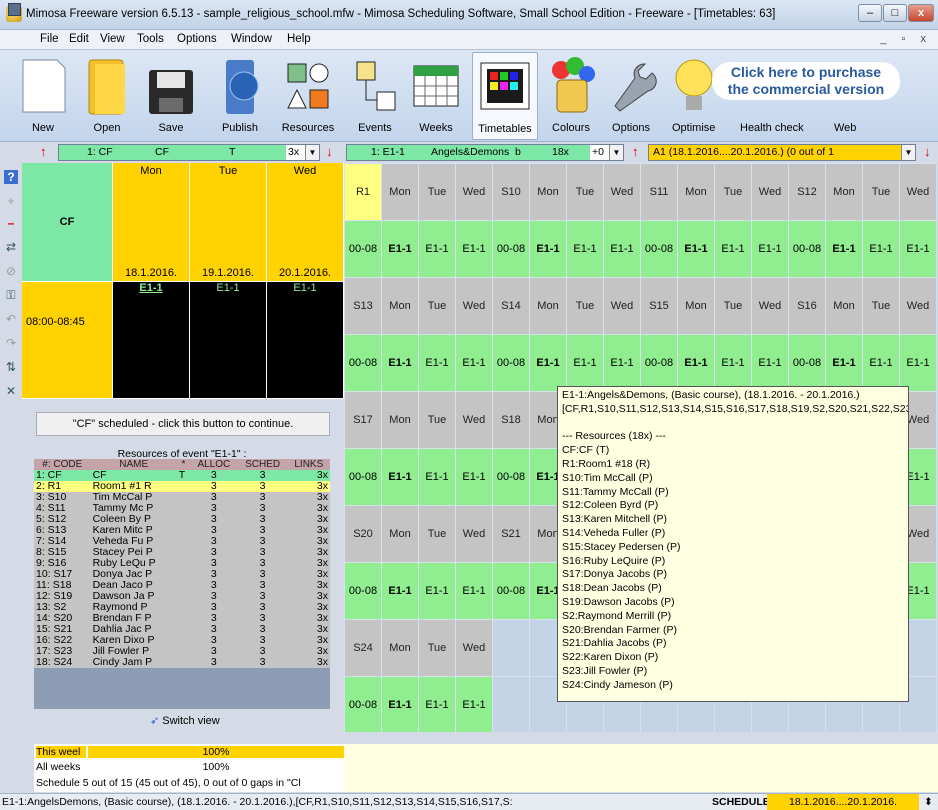  What do you see at coordinates (182, 629) in the screenshot?
I see `resources-row: 15: S21 Dahlia Jac P 3 3 3x` at bounding box center [182, 629].